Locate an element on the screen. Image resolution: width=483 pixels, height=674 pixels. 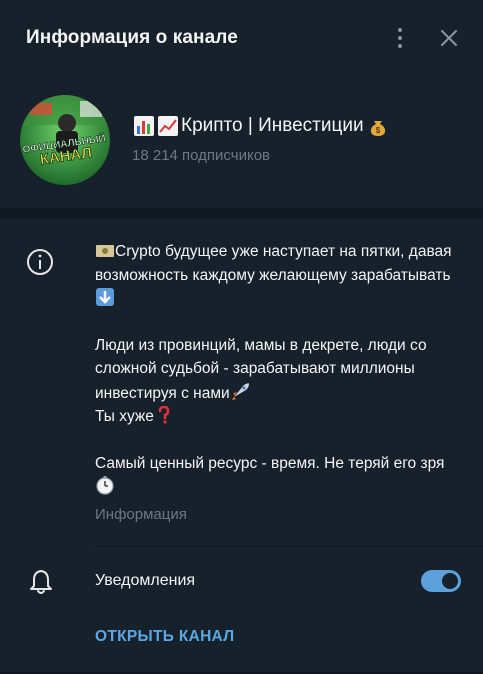
subscriber-count: 18 214 подписчиков is located at coordinates (201, 155).